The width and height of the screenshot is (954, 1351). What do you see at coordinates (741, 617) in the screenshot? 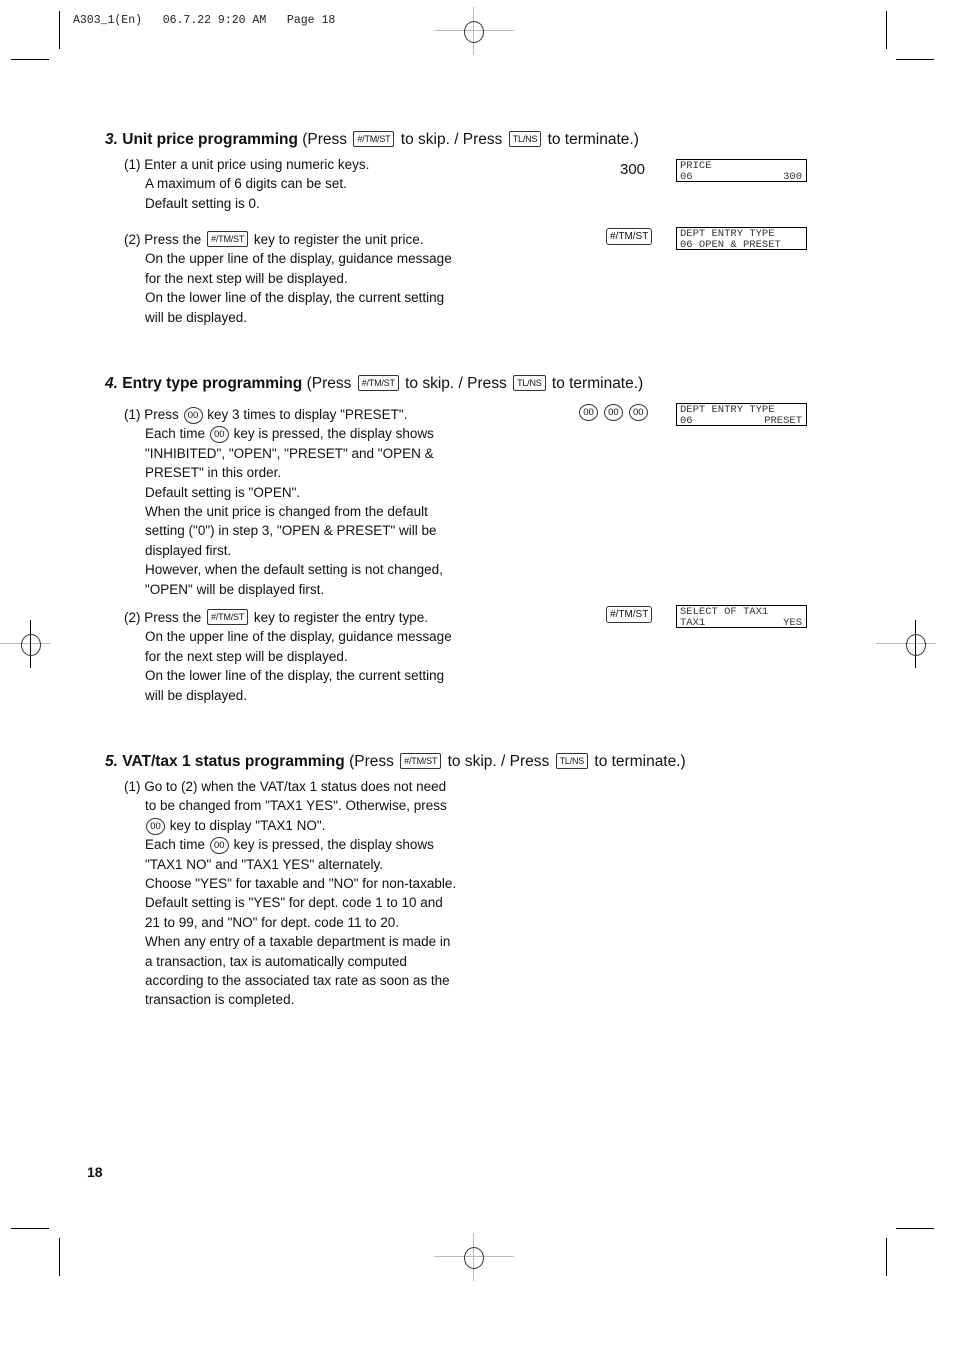
I see `lcd-display: SELECT OF TAX1 TAX1 YES` at bounding box center [741, 617].